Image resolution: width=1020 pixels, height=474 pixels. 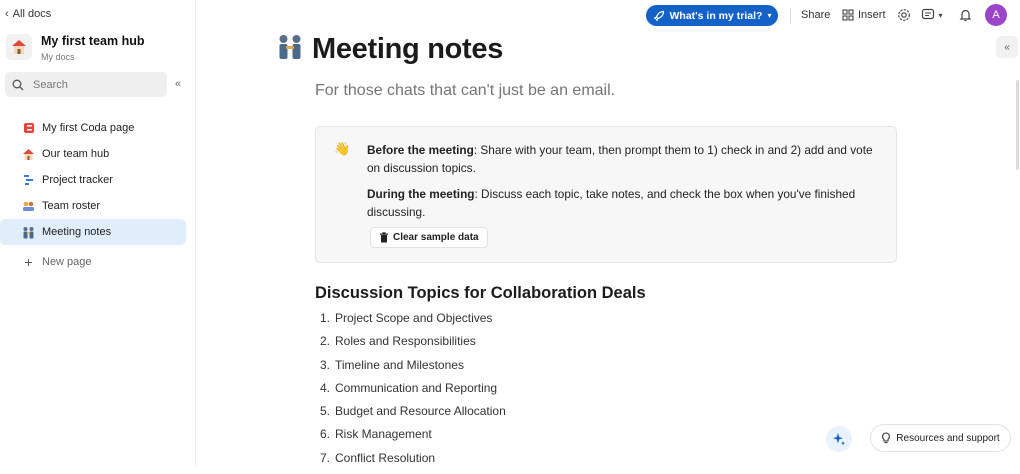 I want to click on search-icon, so click(x=18, y=84).